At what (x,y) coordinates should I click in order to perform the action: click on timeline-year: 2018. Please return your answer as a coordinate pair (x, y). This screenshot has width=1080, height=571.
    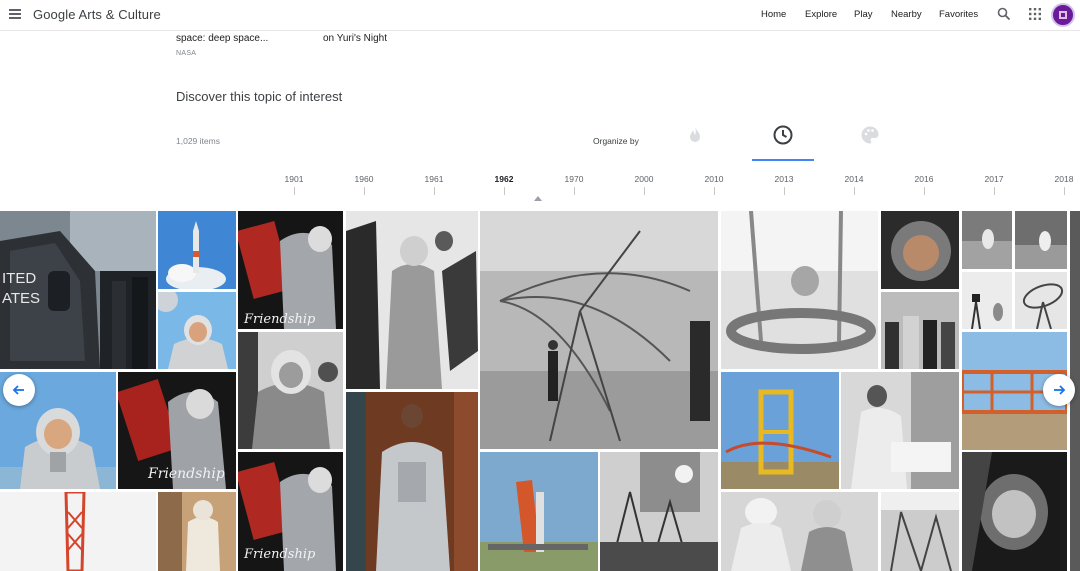
    Looking at the image, I should click on (1062, 179).